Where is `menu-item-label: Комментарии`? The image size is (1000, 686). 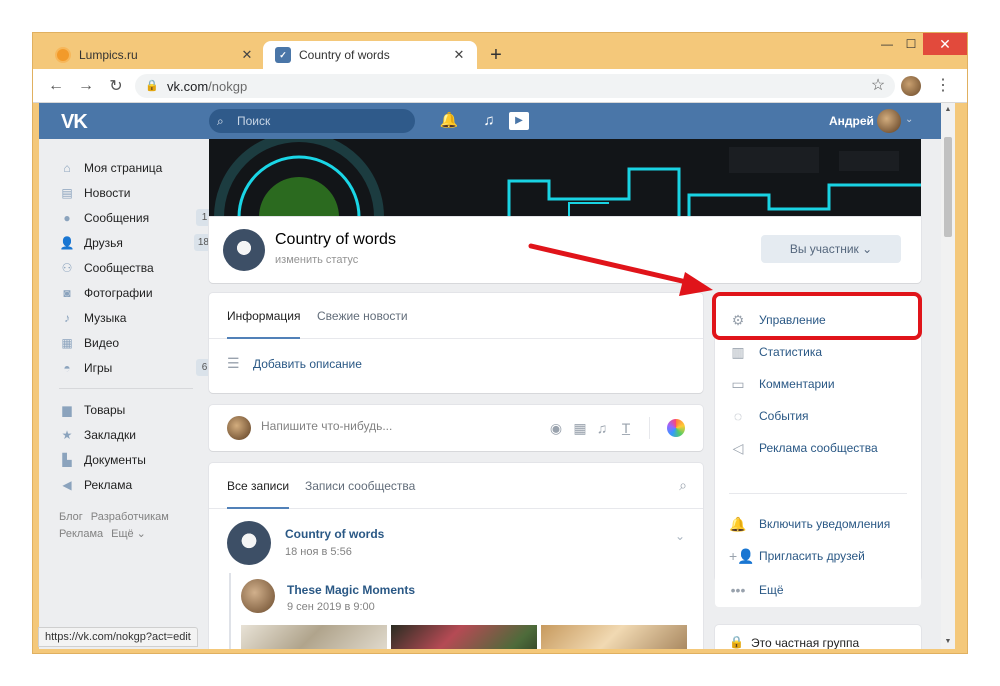 menu-item-label: Комментарии is located at coordinates (797, 384).